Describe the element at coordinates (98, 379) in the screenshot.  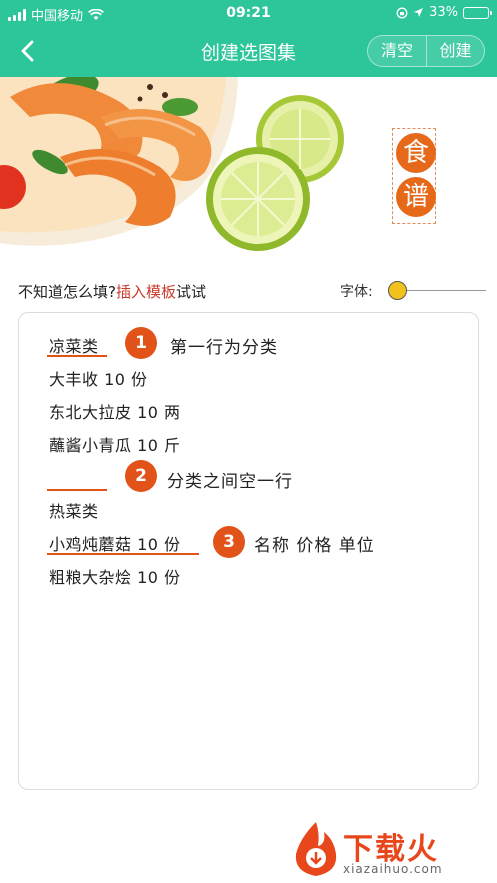
I see `editor-line: 大丰收 10 份` at that location.